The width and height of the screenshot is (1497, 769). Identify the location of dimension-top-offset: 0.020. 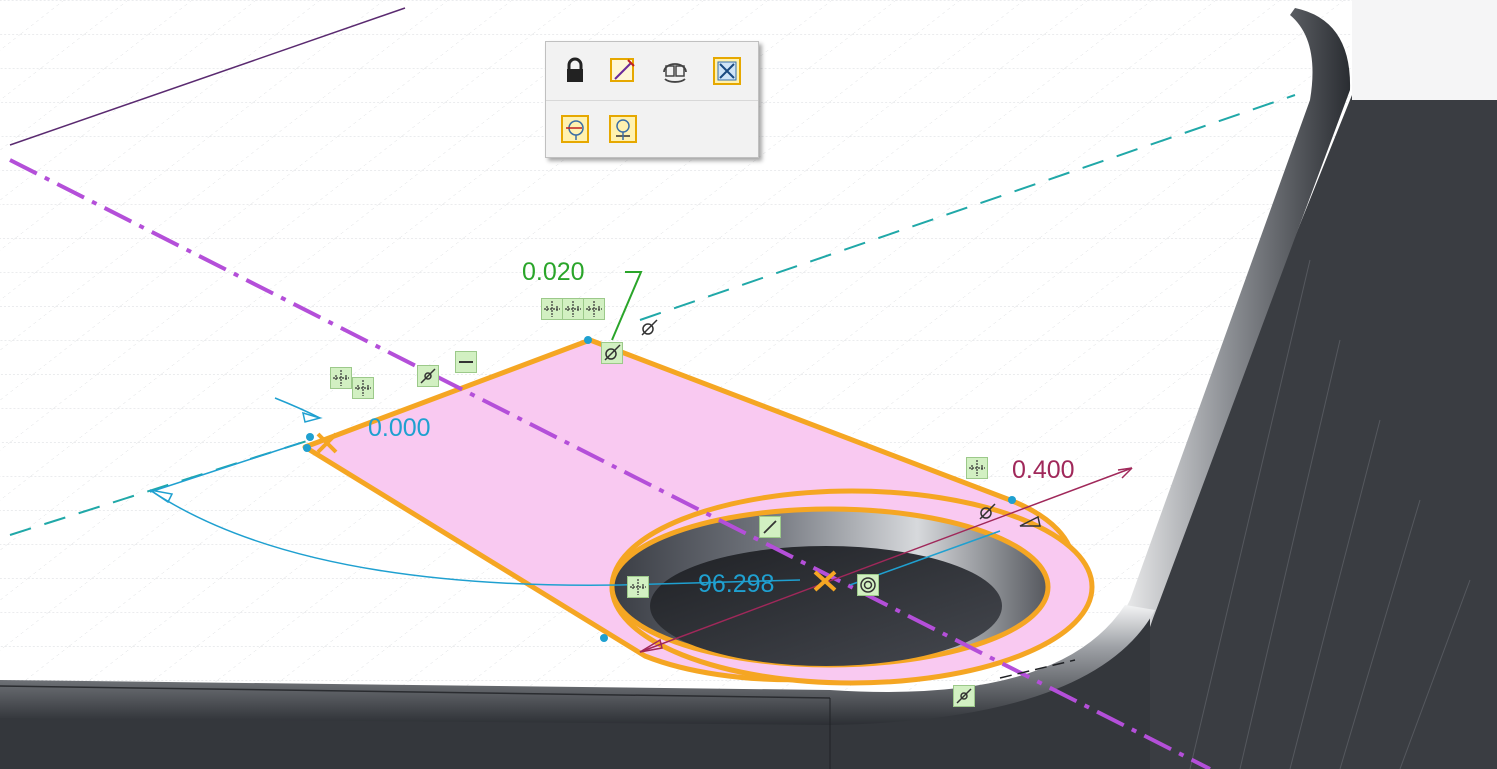
(553, 272).